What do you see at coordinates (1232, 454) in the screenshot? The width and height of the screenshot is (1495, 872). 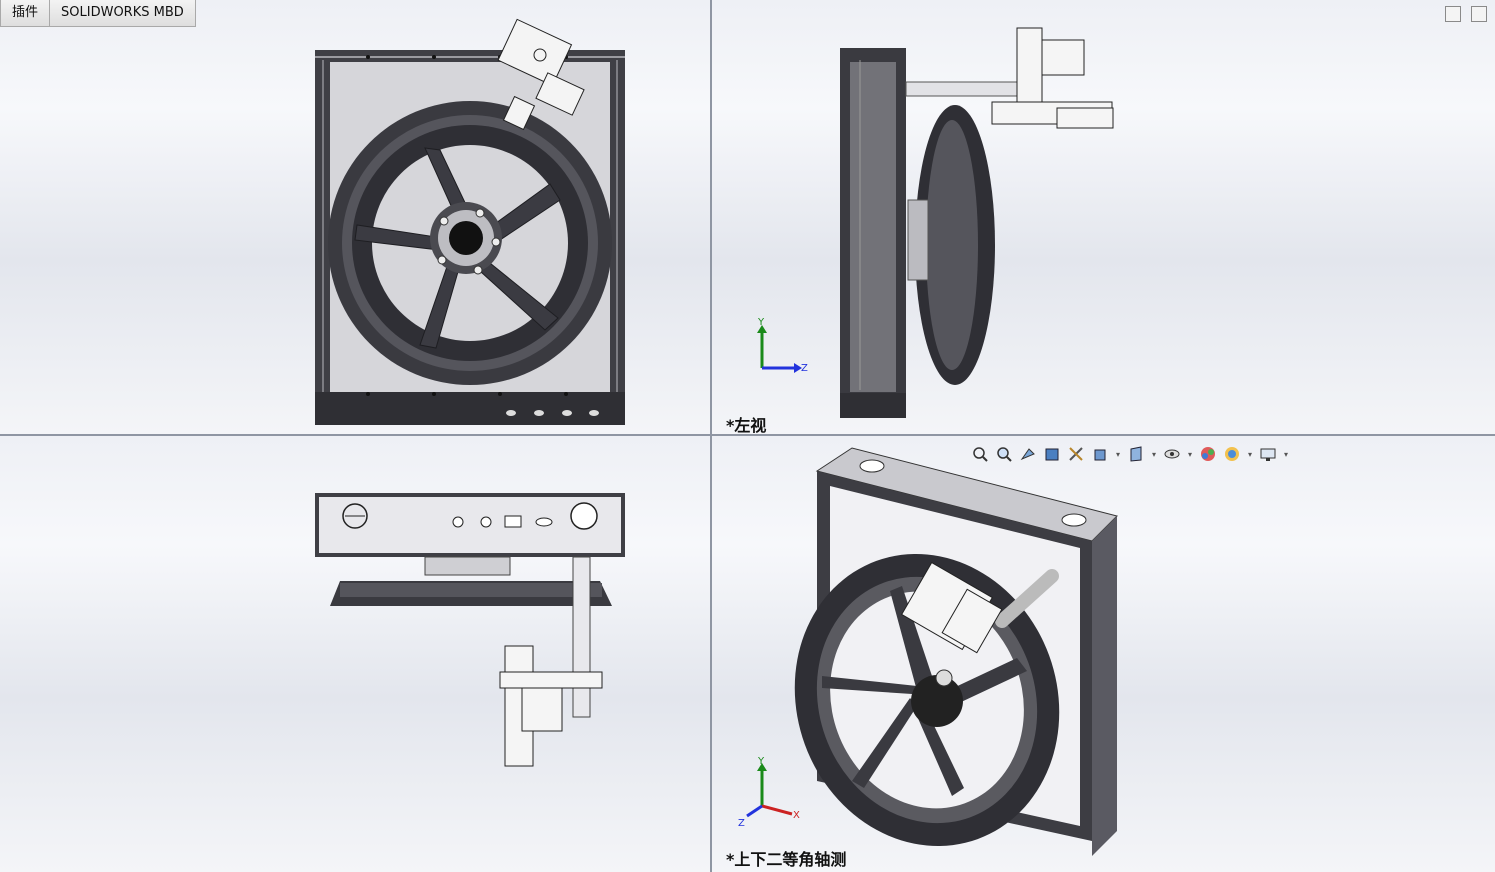 I see `apply-scene-icon` at bounding box center [1232, 454].